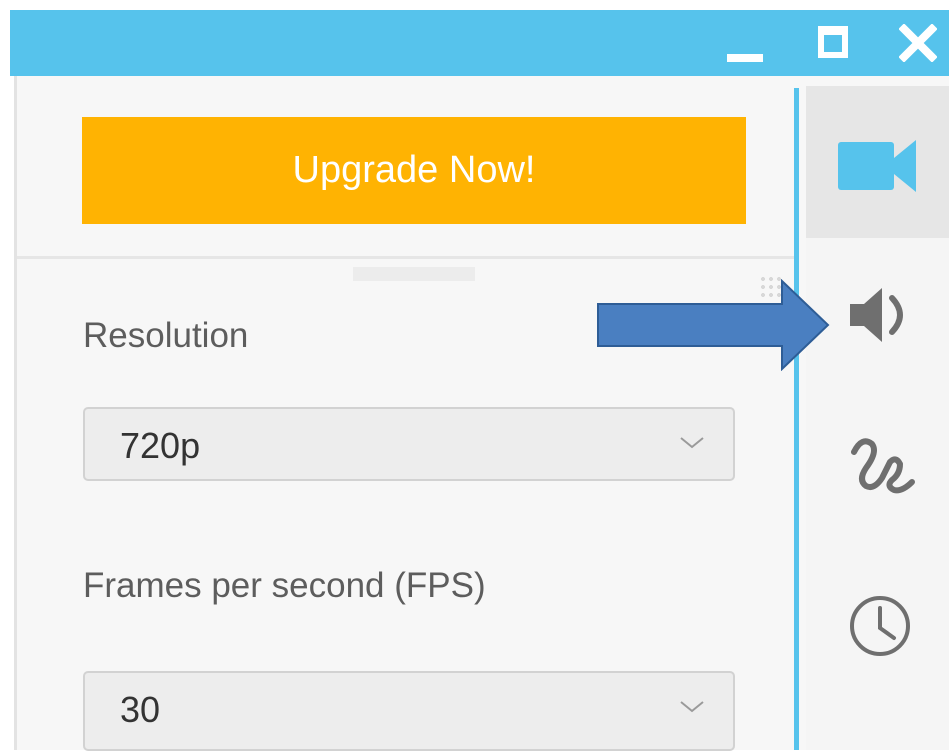 Image resolution: width=949 pixels, height=751 pixels. What do you see at coordinates (745, 43) in the screenshot?
I see `minimize-button` at bounding box center [745, 43].